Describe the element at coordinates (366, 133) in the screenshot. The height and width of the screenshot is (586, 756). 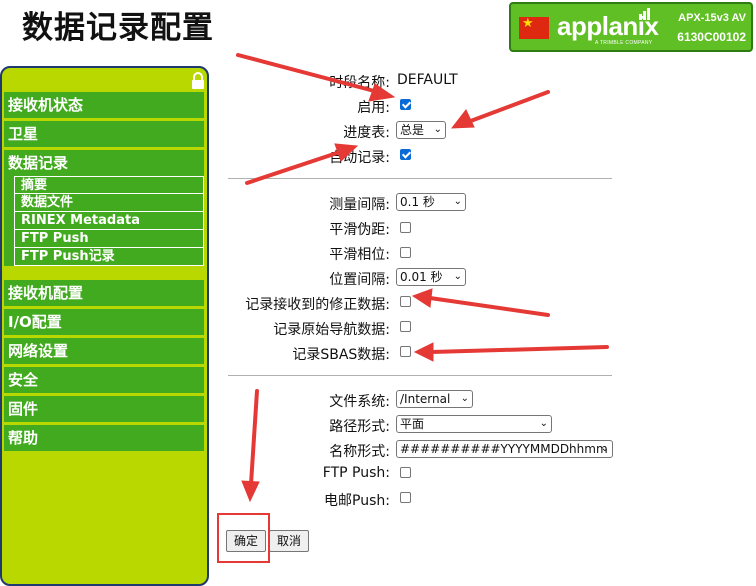
I see `schedule-label: 进度表:` at that location.